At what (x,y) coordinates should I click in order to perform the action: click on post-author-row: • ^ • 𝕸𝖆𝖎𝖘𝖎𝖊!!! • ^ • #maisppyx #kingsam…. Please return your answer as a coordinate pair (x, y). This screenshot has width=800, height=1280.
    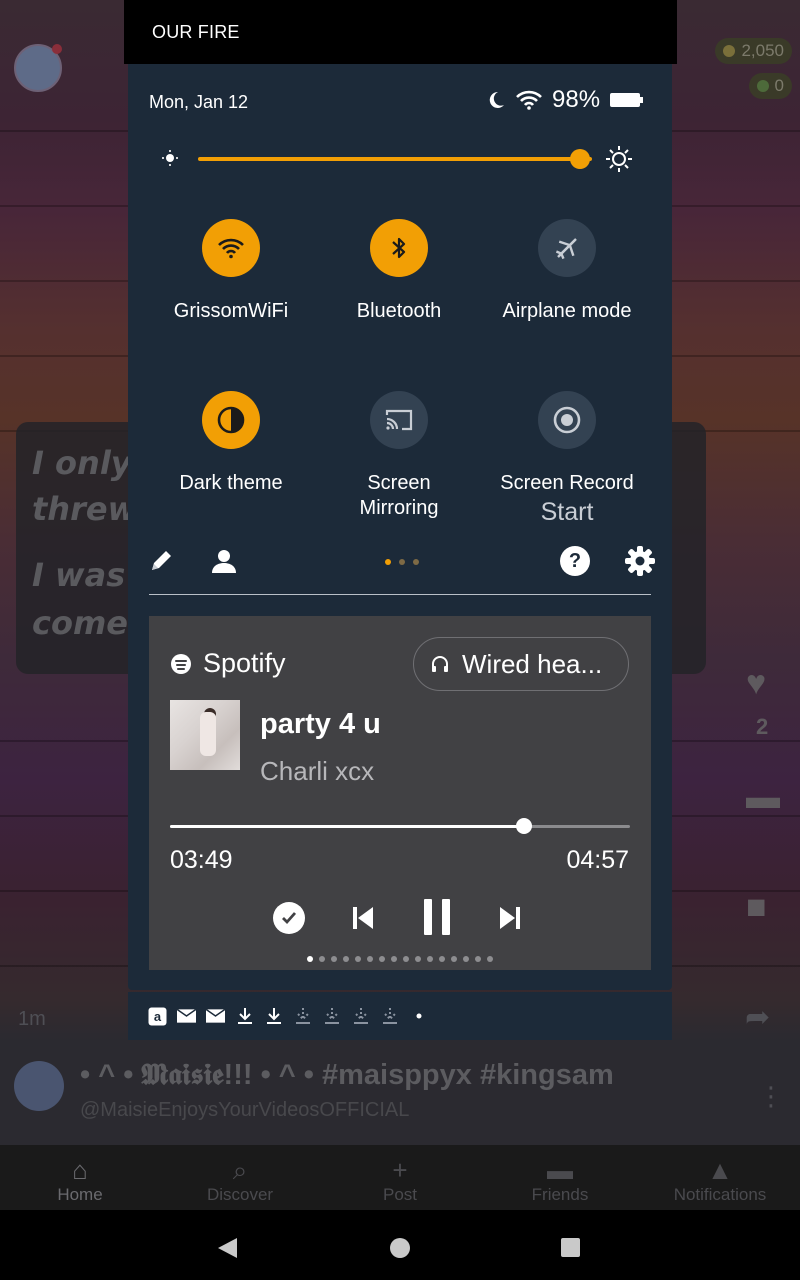
    Looking at the image, I should click on (400, 1084).